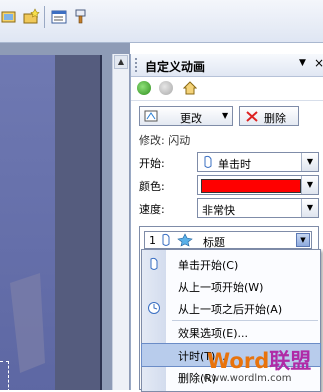  What do you see at coordinates (190, 88) in the screenshot?
I see `home-icon` at bounding box center [190, 88].